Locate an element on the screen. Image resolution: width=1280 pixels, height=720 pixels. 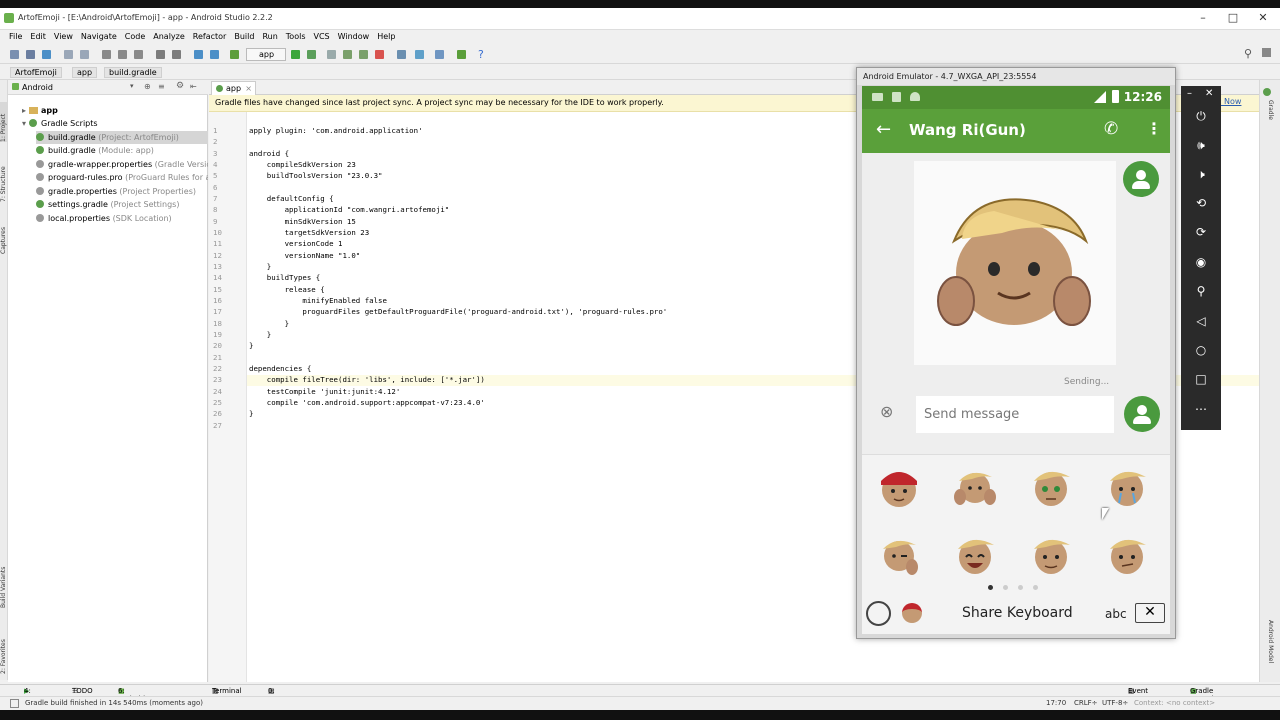
tab-gradle: Gradle is located at coordinates (1270, 115).